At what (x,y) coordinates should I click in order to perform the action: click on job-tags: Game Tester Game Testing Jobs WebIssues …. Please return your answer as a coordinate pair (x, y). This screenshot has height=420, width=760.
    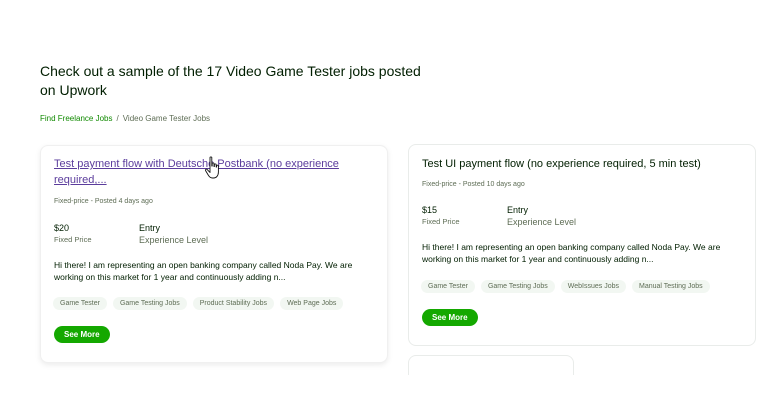
    Looking at the image, I should click on (565, 286).